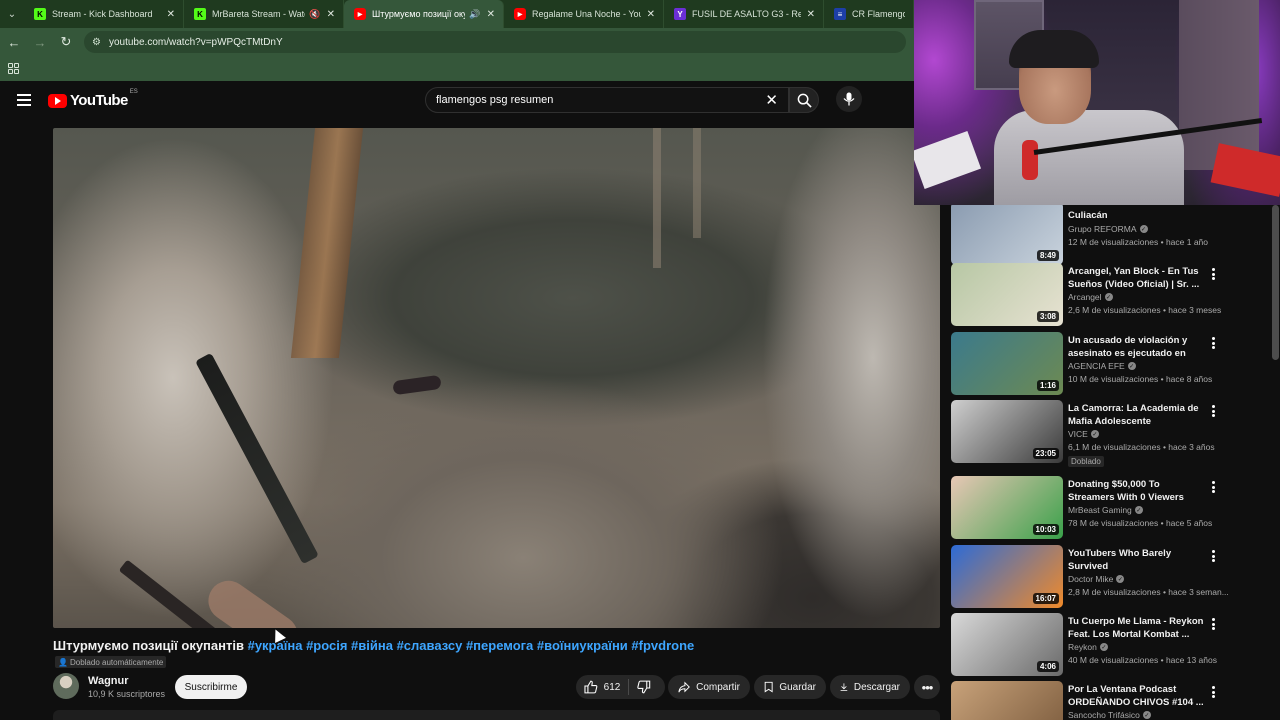  I want to click on speaker-icon: 🔊, so click(474, 14).